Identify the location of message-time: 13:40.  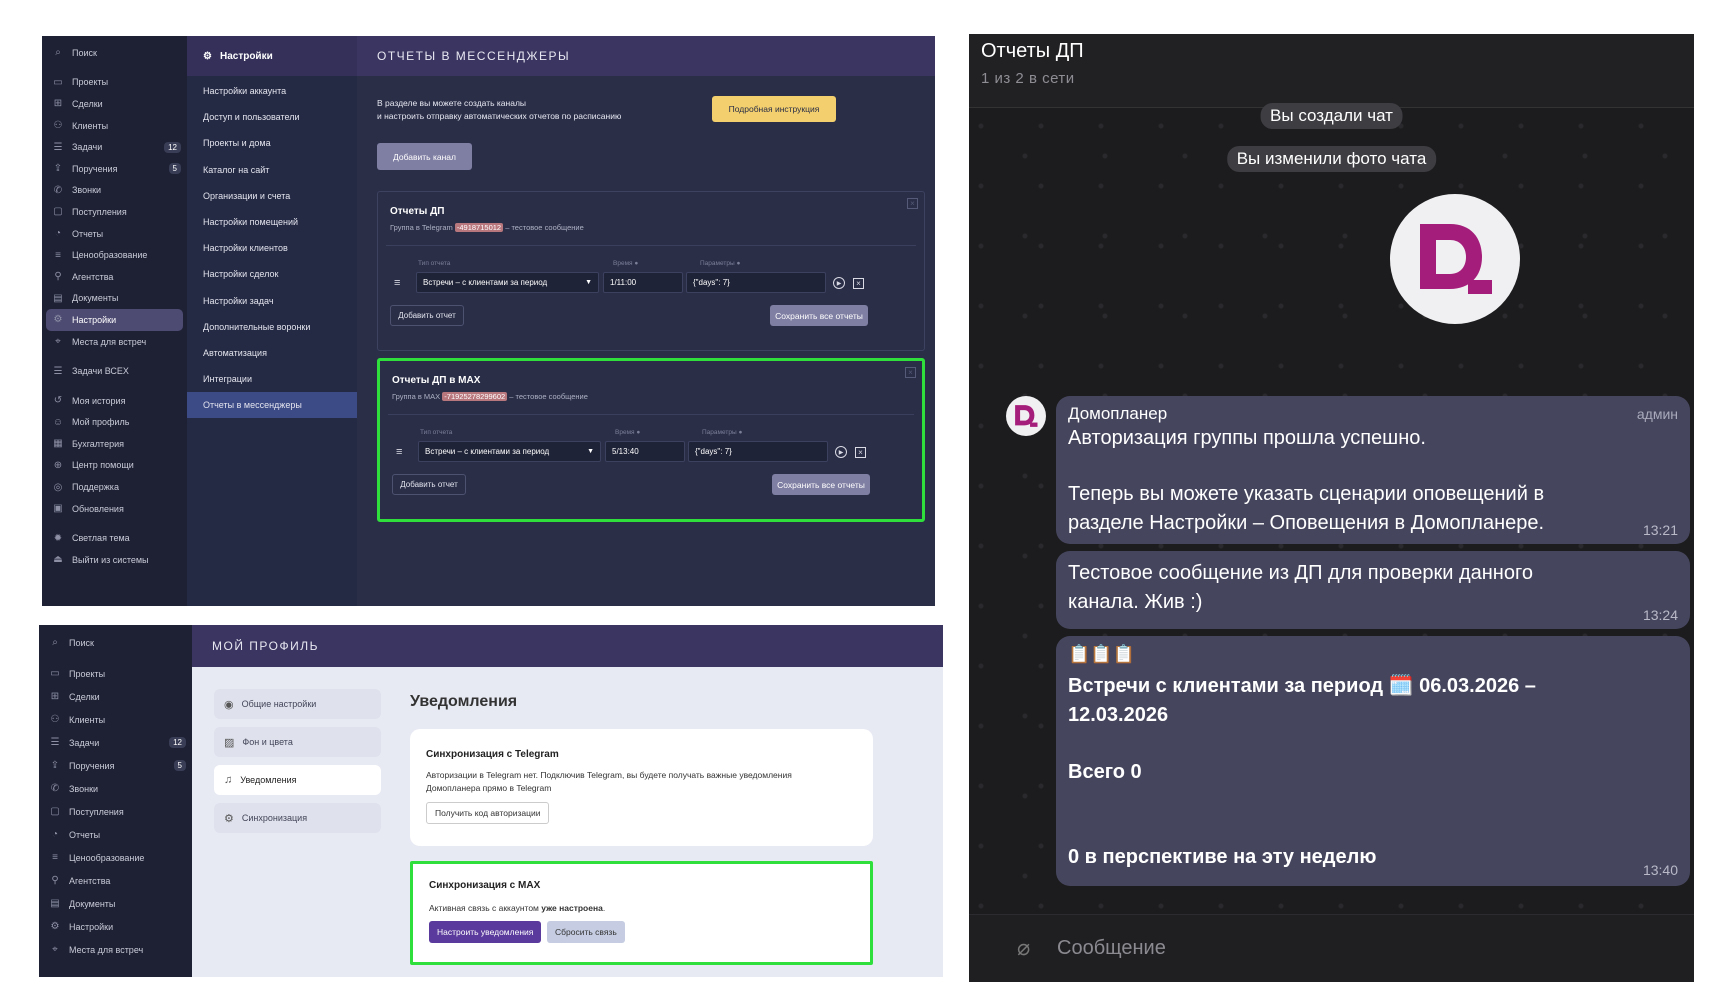
(1660, 870).